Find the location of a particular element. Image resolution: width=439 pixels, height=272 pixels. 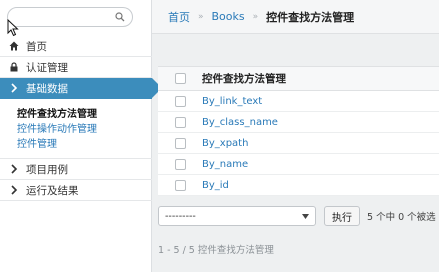

sidebar-subnav: 控件查找方法管理 控件操作动作管理 控件管理 is located at coordinates (76, 129).